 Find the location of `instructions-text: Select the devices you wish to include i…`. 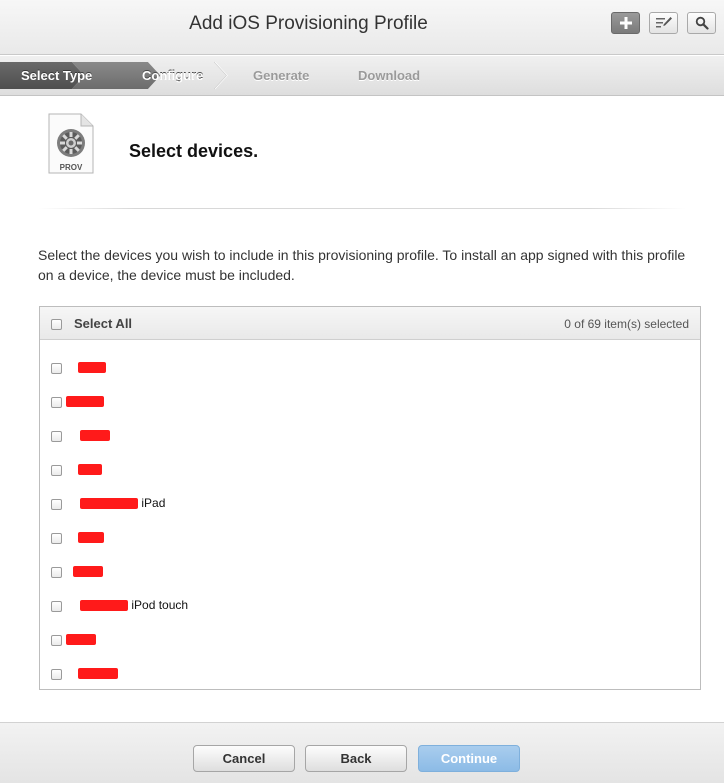

instructions-text: Select the devices you wish to include i… is located at coordinates (362, 265).